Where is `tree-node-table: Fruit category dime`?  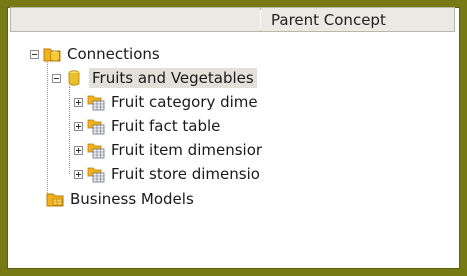 tree-node-table: Fruit category dime is located at coordinates (166, 102).